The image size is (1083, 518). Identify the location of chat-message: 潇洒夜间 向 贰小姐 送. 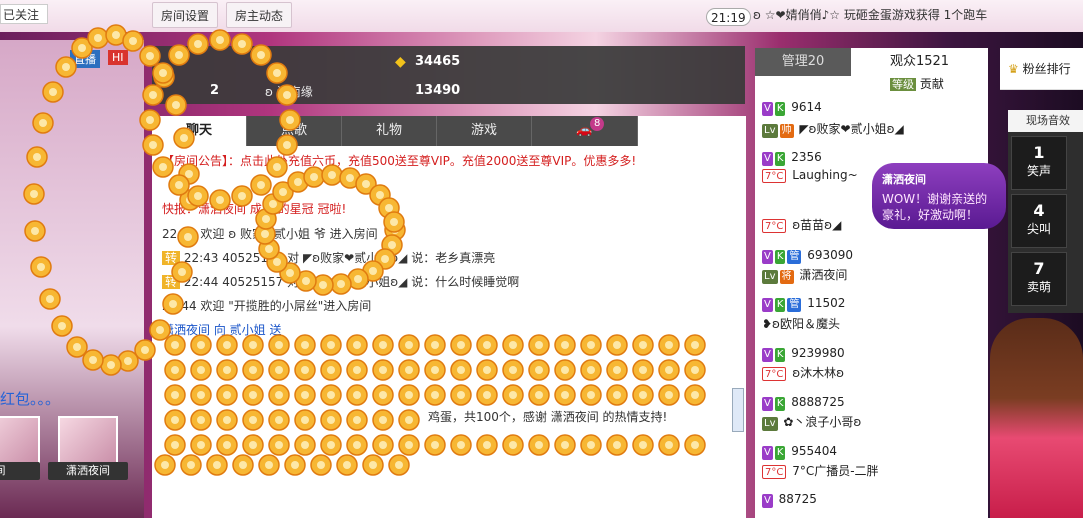
(222, 330).